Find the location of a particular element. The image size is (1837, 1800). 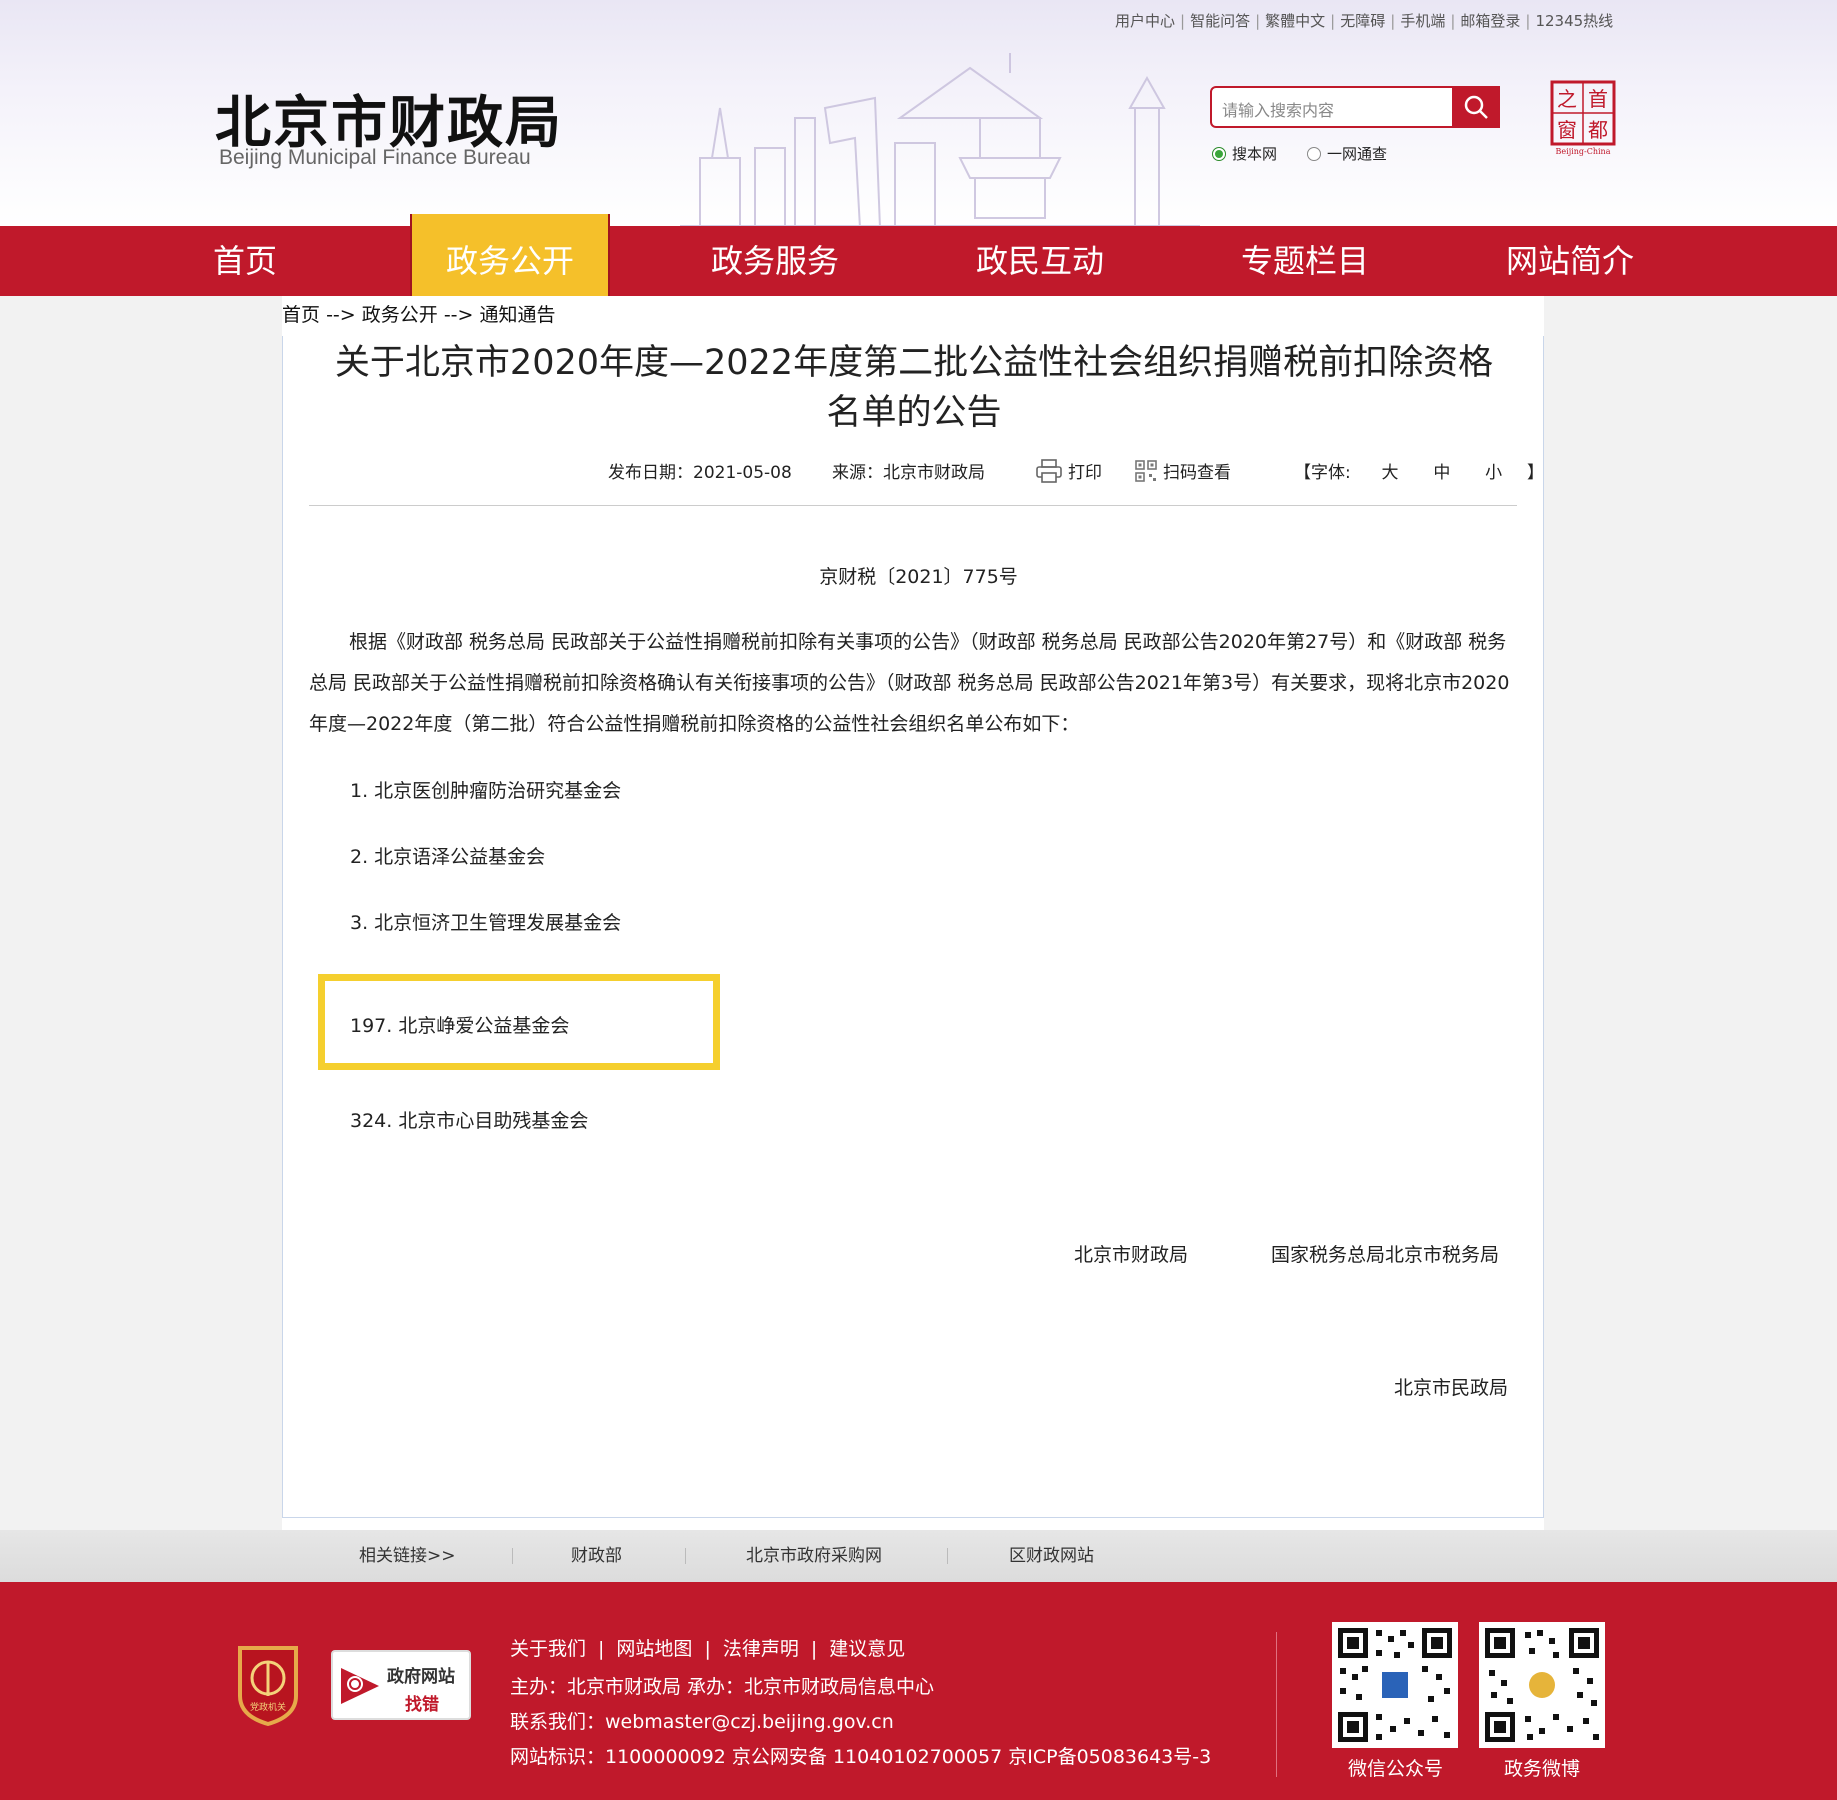

publish-date-value: 2021-05-08 is located at coordinates (742, 473).